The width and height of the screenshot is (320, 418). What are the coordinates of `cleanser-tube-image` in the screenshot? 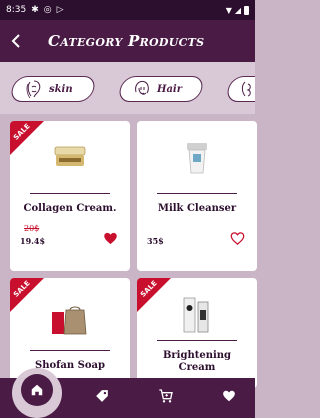 It's located at (197, 158).